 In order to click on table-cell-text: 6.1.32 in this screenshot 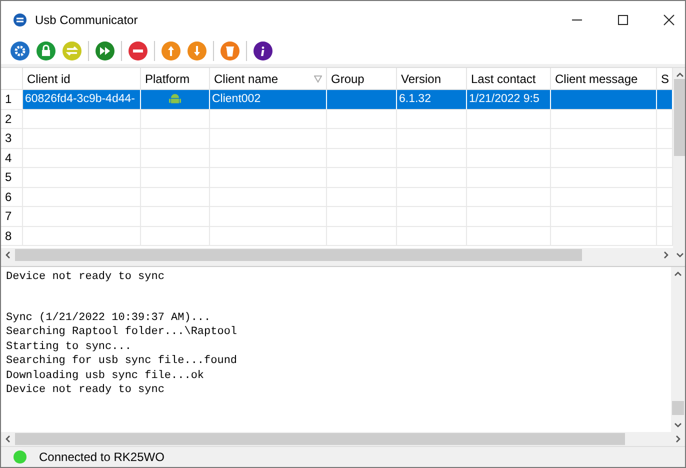, I will do `click(414, 99)`.